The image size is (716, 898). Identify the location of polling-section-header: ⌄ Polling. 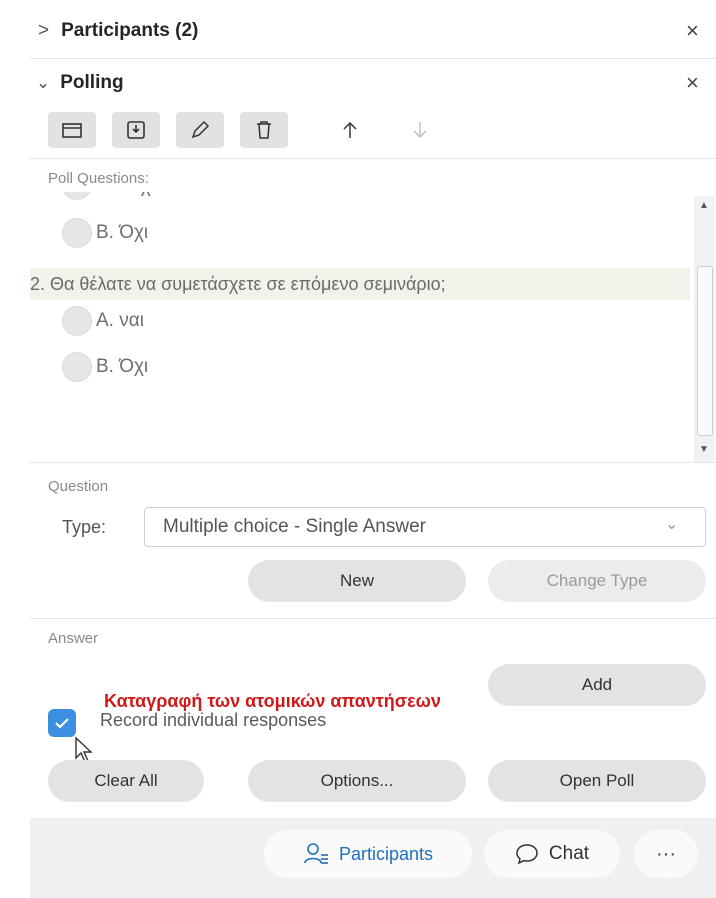
(372, 83).